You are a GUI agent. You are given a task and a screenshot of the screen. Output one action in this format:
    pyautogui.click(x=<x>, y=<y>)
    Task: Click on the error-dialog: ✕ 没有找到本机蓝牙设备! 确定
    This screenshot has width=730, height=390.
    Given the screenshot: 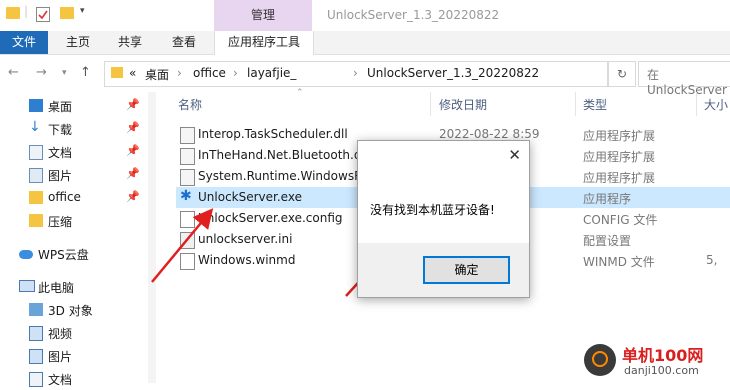 What is the action you would take?
    pyautogui.click(x=443, y=219)
    